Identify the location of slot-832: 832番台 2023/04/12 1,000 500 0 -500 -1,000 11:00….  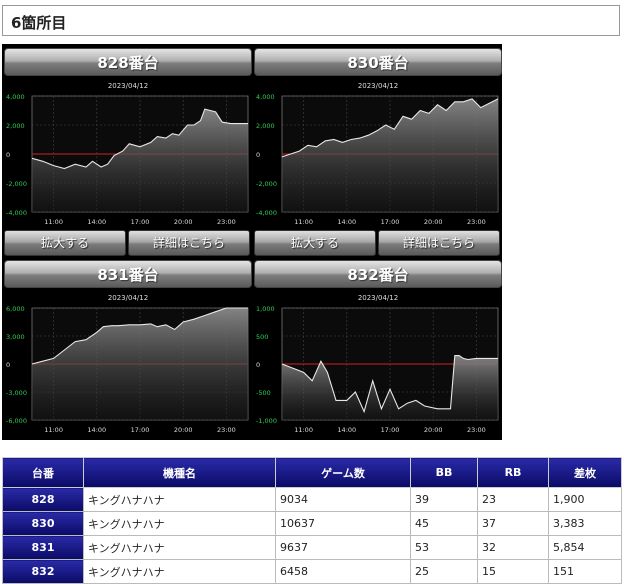
(378, 350).